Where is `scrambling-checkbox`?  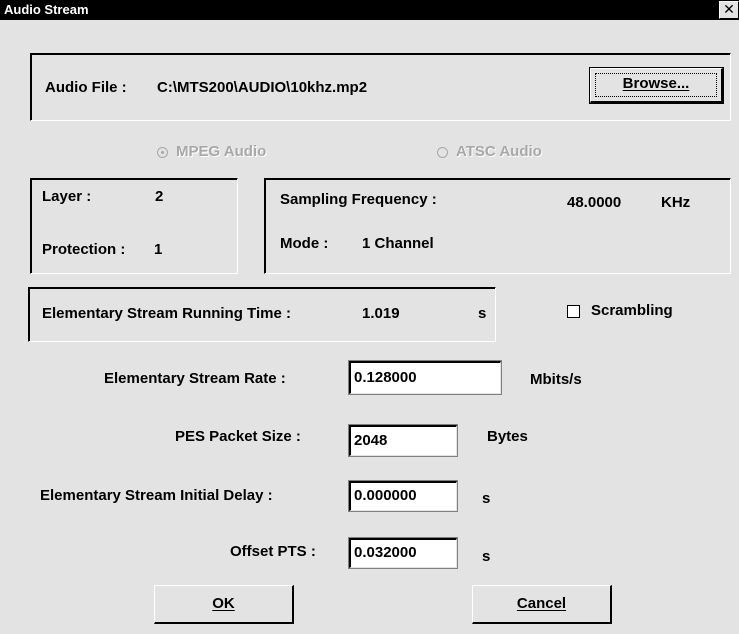 scrambling-checkbox is located at coordinates (573, 311).